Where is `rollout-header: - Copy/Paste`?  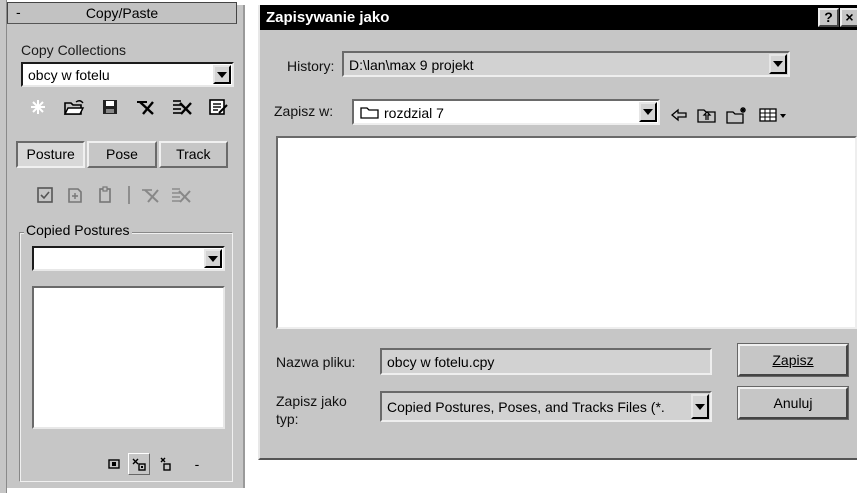 rollout-header: - Copy/Paste is located at coordinates (122, 13).